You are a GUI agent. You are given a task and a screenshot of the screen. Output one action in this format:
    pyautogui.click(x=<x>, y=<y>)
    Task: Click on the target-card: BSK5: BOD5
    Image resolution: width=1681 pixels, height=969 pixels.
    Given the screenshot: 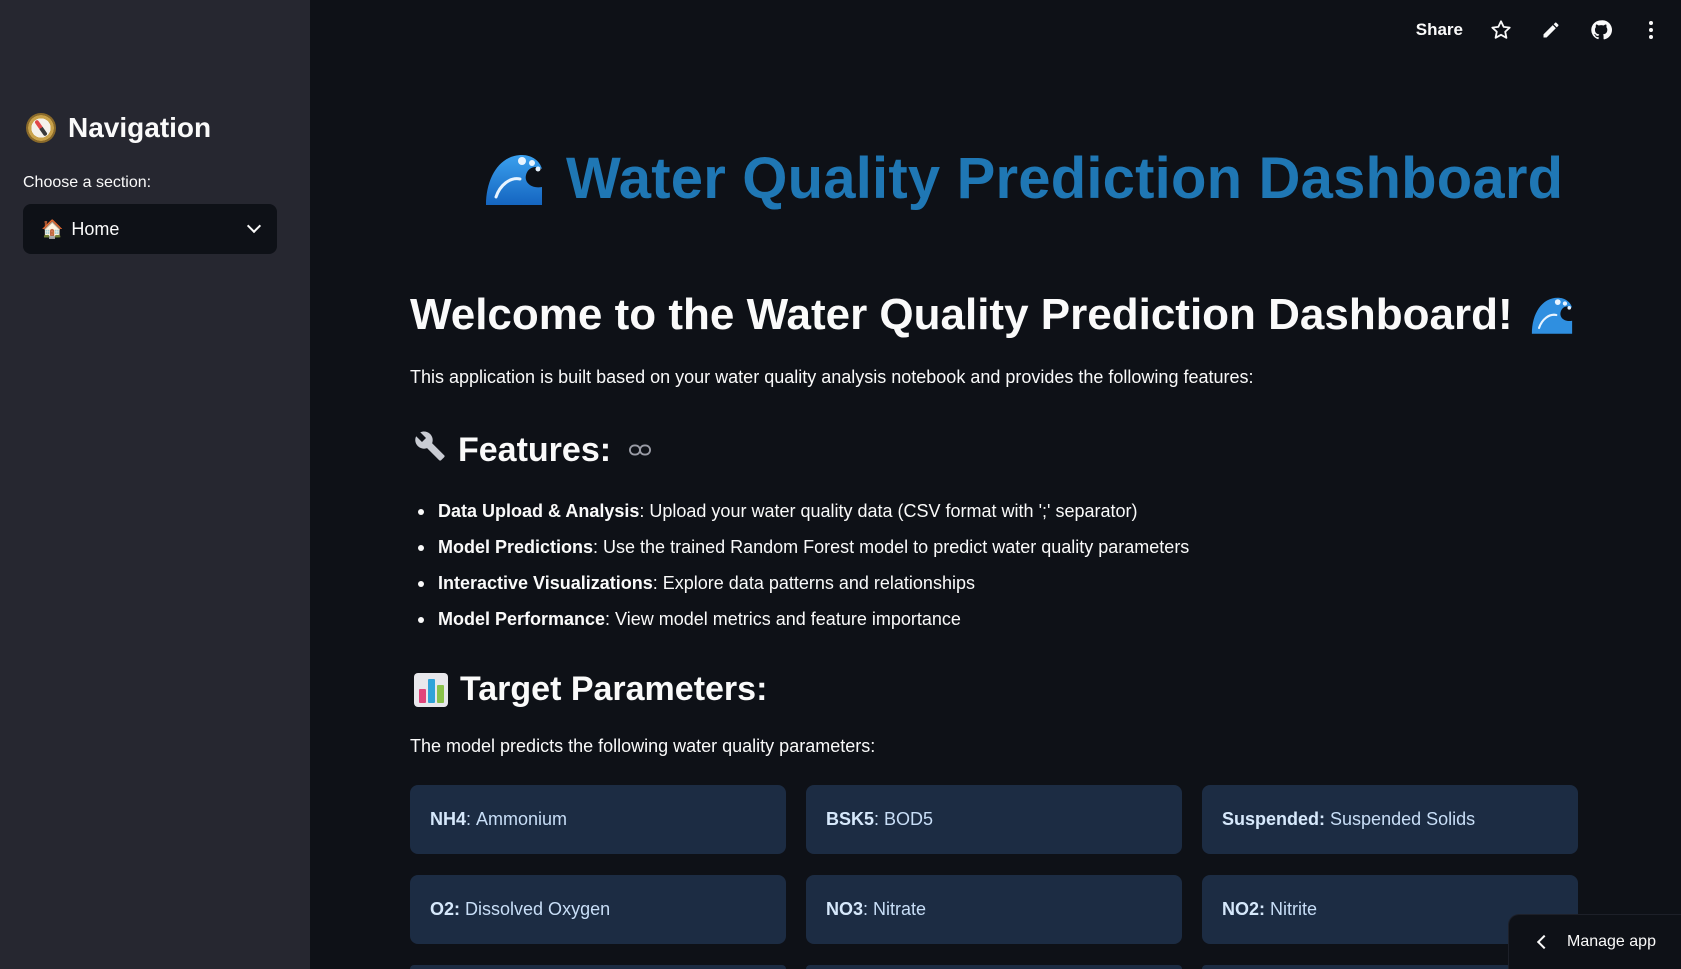 What is the action you would take?
    pyautogui.click(x=994, y=819)
    